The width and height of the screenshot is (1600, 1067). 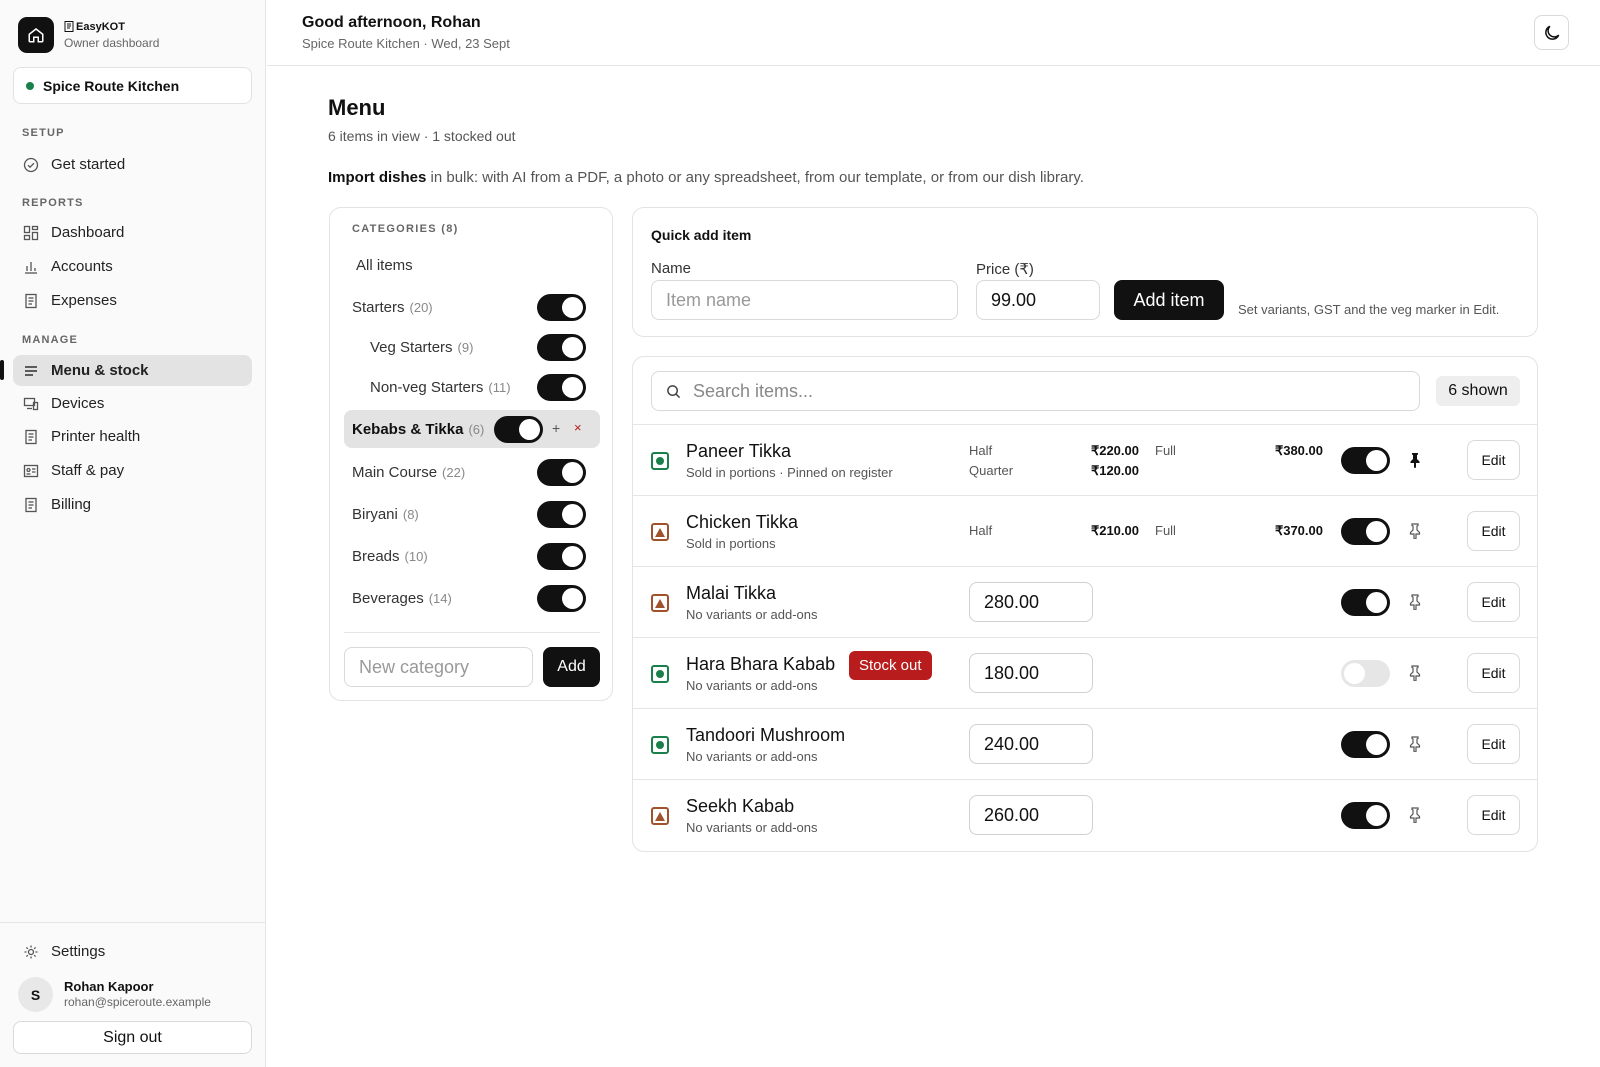 I want to click on sidebar-item-dashboard: Dashboard, so click(x=132, y=232).